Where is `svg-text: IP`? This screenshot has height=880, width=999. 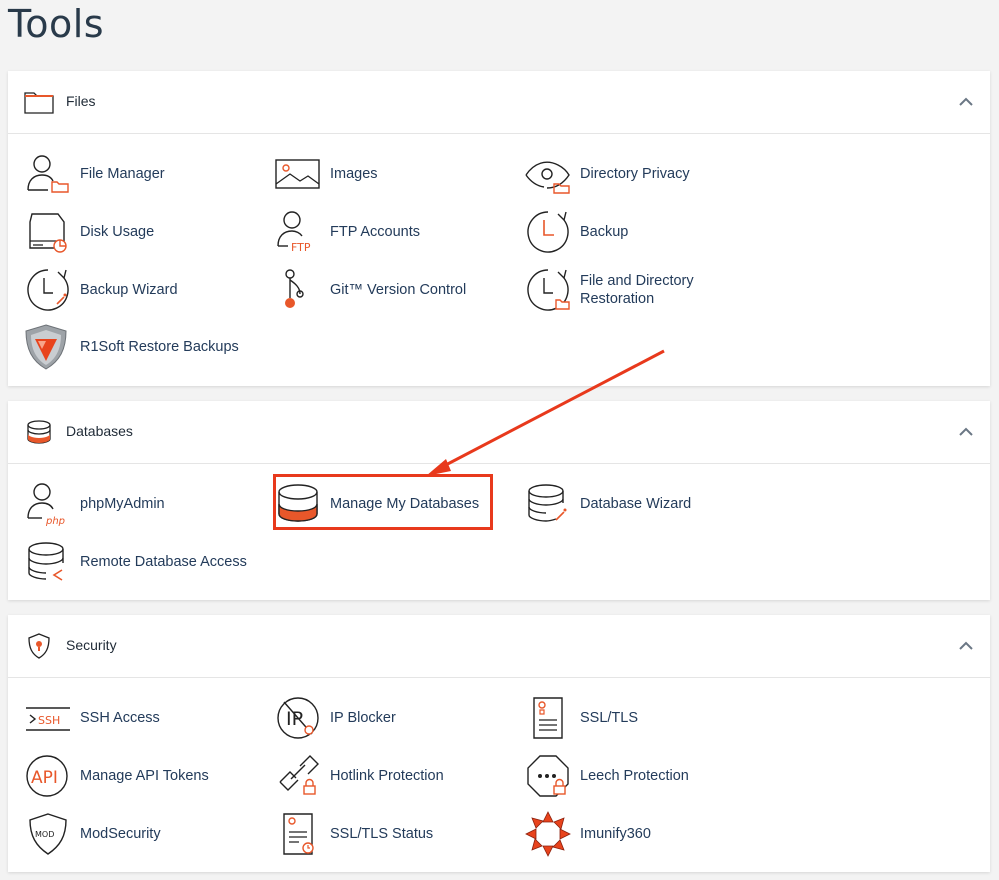
svg-text: IP is located at coordinates (294, 719).